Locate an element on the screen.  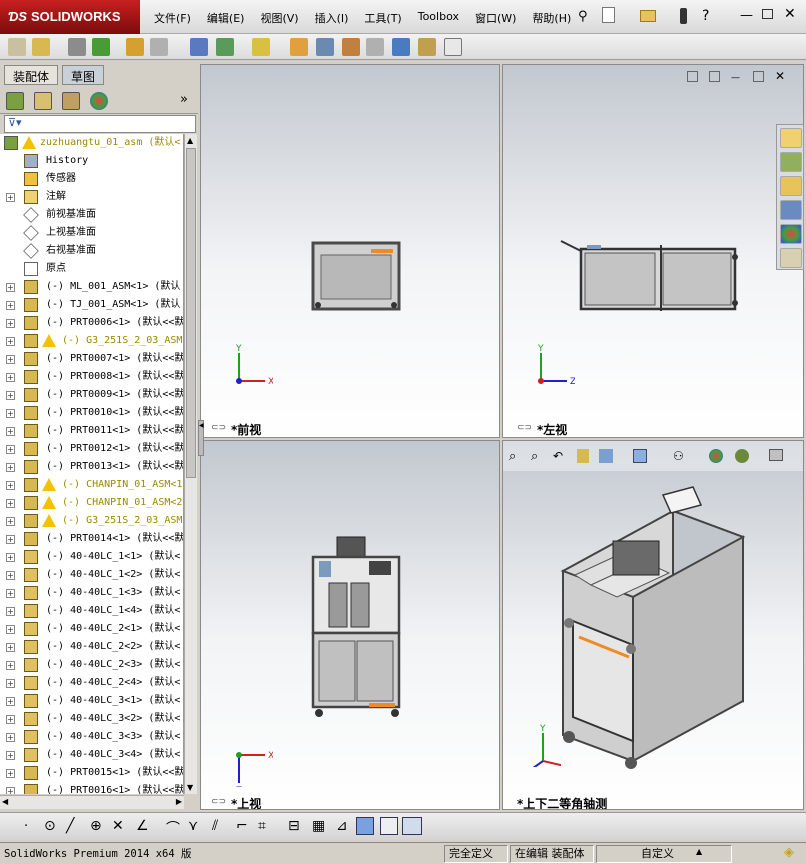
propertymanager-tab-icon is located at coordinates (43, 101).